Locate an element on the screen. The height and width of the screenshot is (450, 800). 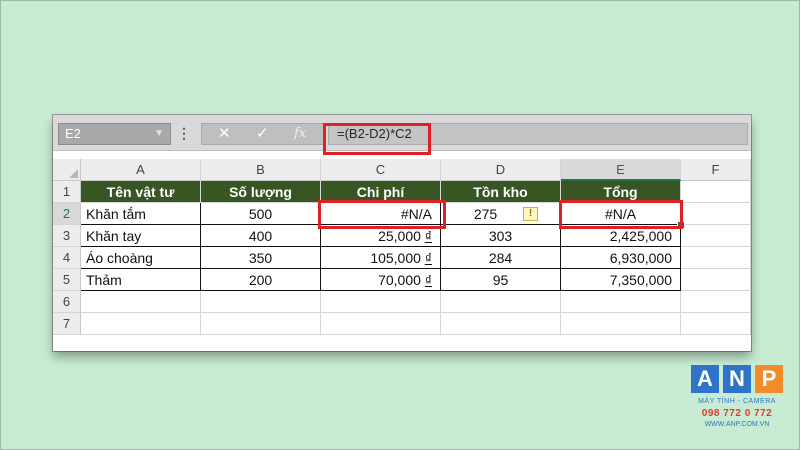
table-header-cell: Tên vật tư is located at coordinates (141, 192).